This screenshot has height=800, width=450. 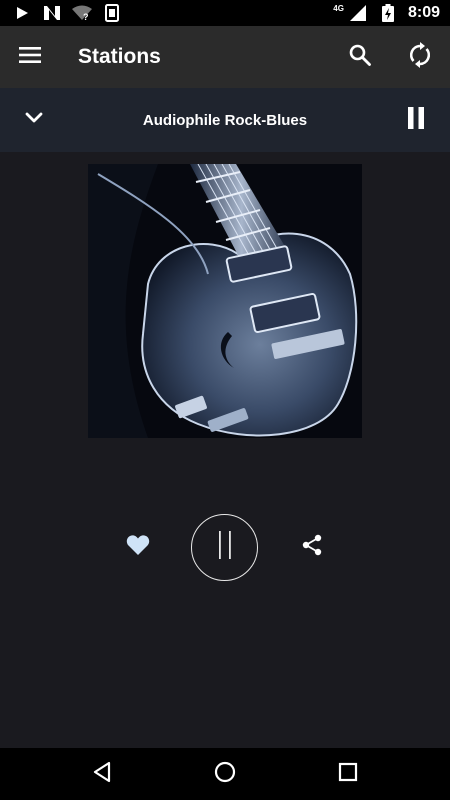 I want to click on status-bar: ? 4G 8:09, so click(x=225, y=13).